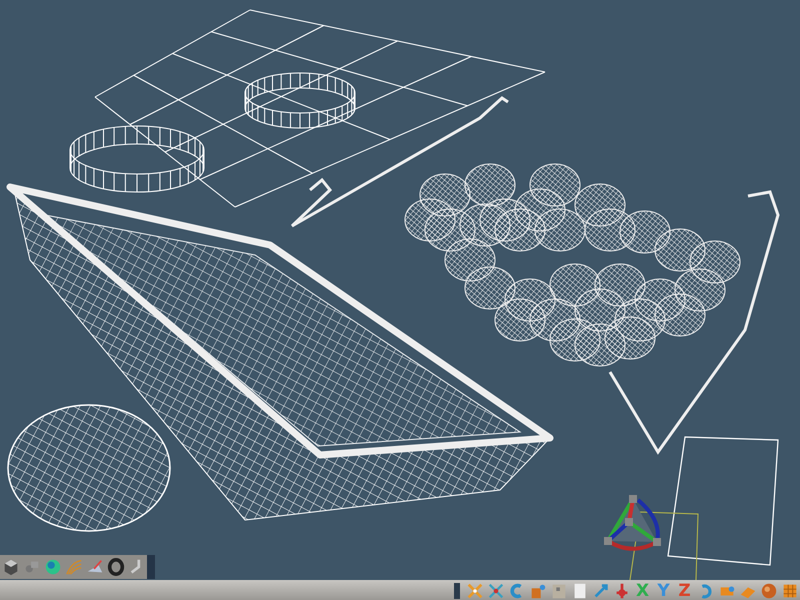 The image size is (800, 600). I want to click on axis-gizmo-icon, so click(632, 523).